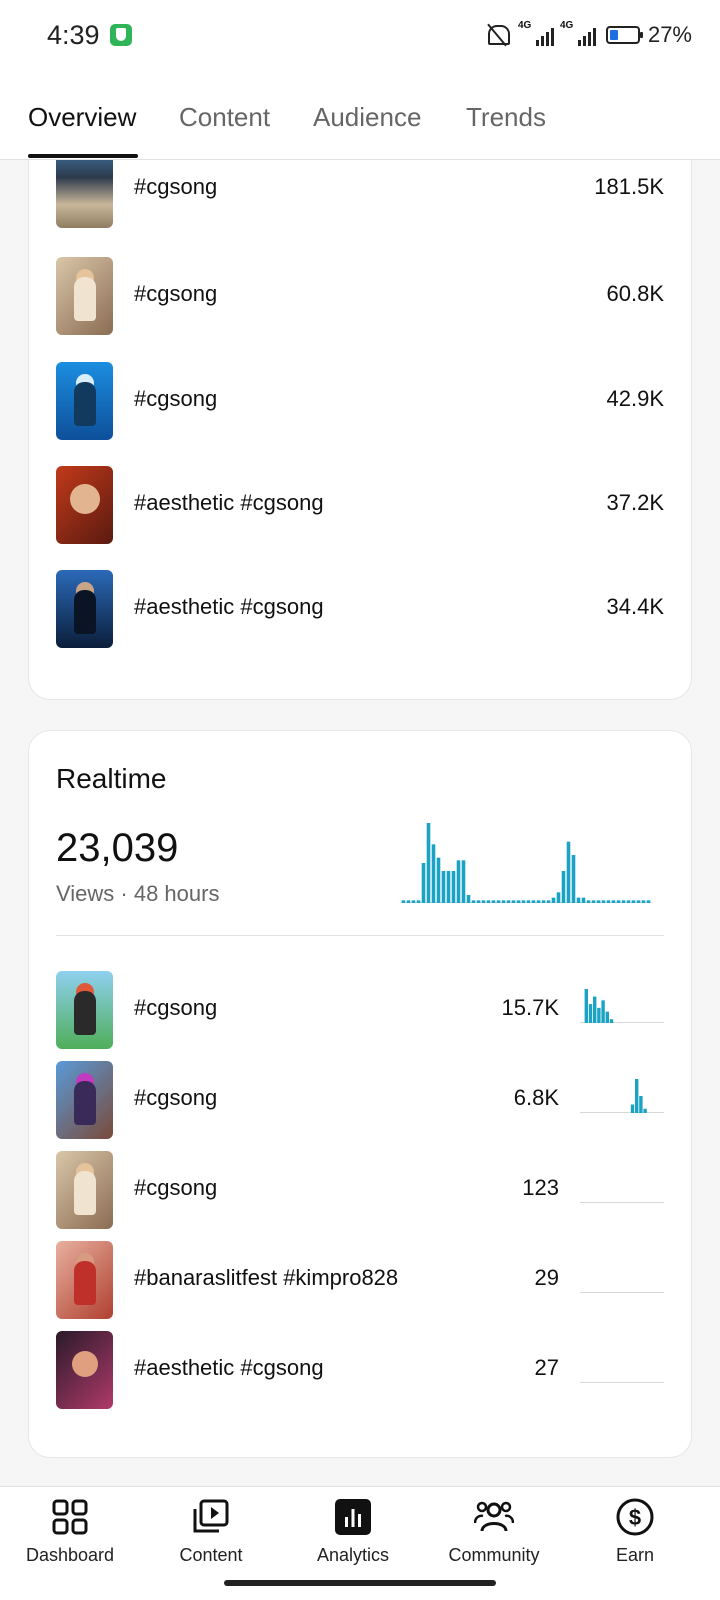 This screenshot has width=720, height=1600. I want to click on realtime-row: #banaraslitfest #kimpro828 29, so click(360, 1280).